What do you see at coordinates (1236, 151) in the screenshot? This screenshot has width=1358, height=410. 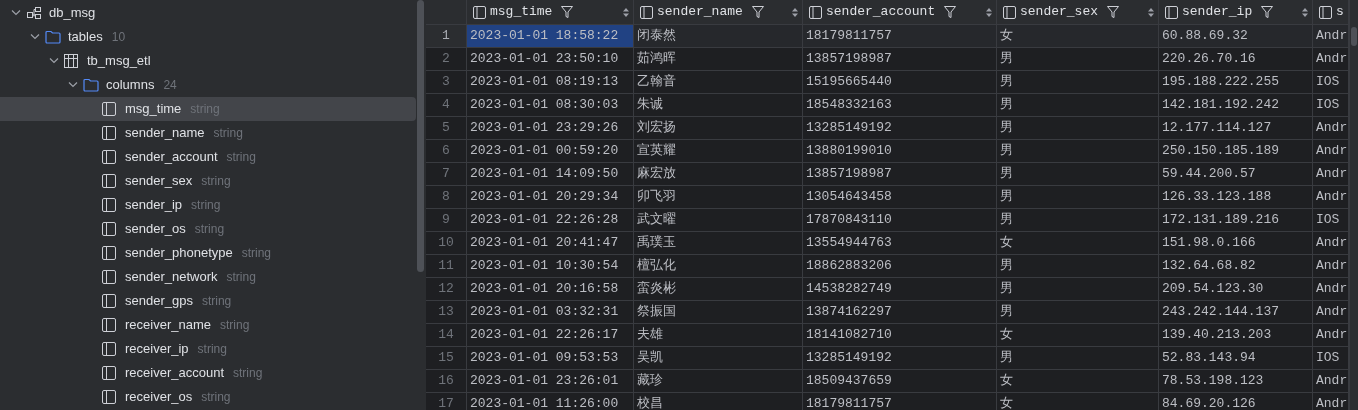 I see `table-cell: 250.150.185.189` at bounding box center [1236, 151].